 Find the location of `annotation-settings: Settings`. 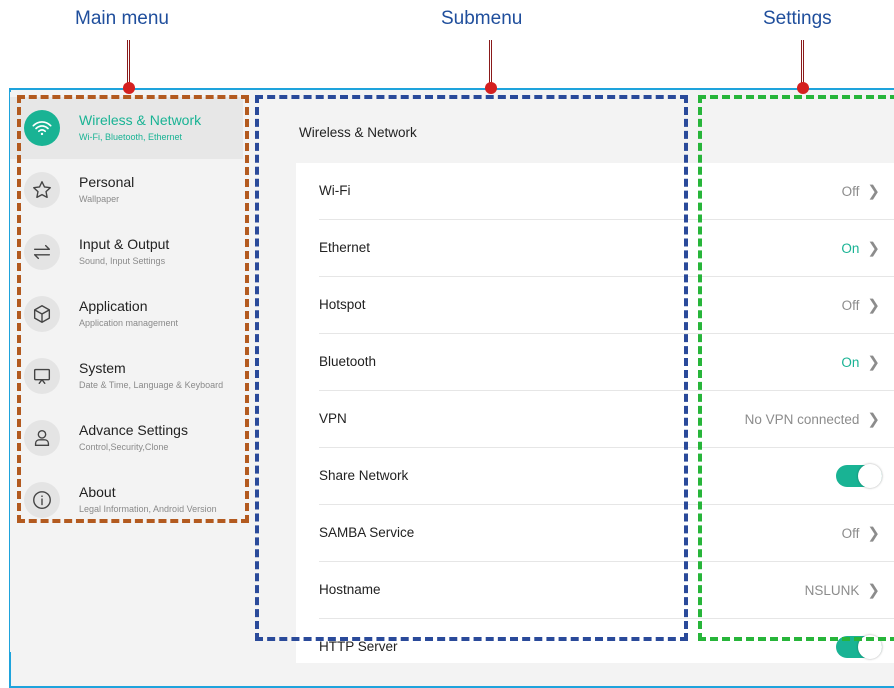

annotation-settings: Settings is located at coordinates (797, 18).